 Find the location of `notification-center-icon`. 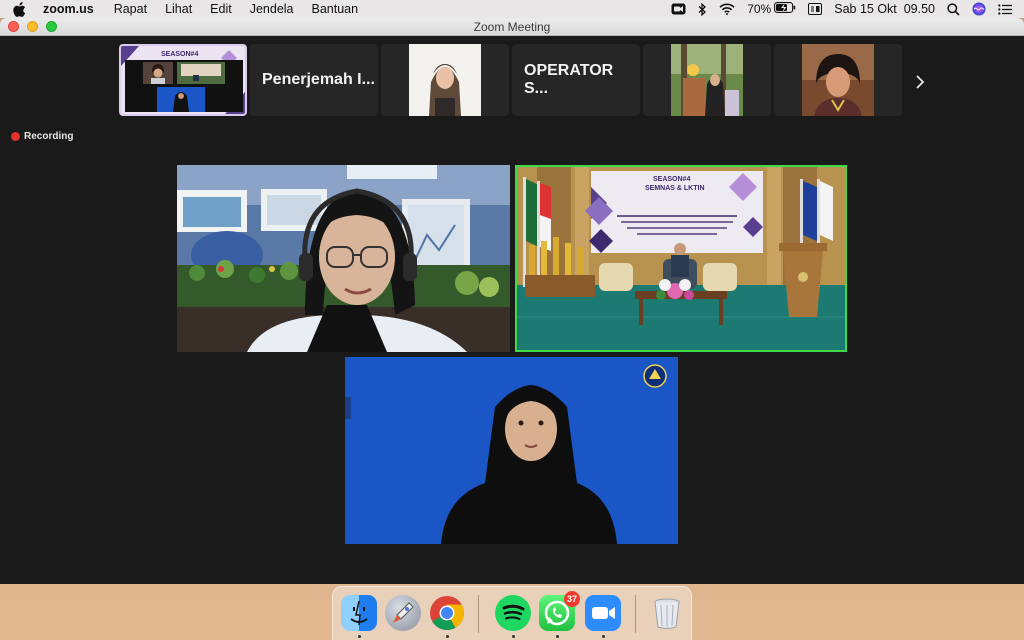

notification-center-icon is located at coordinates (1005, 9).